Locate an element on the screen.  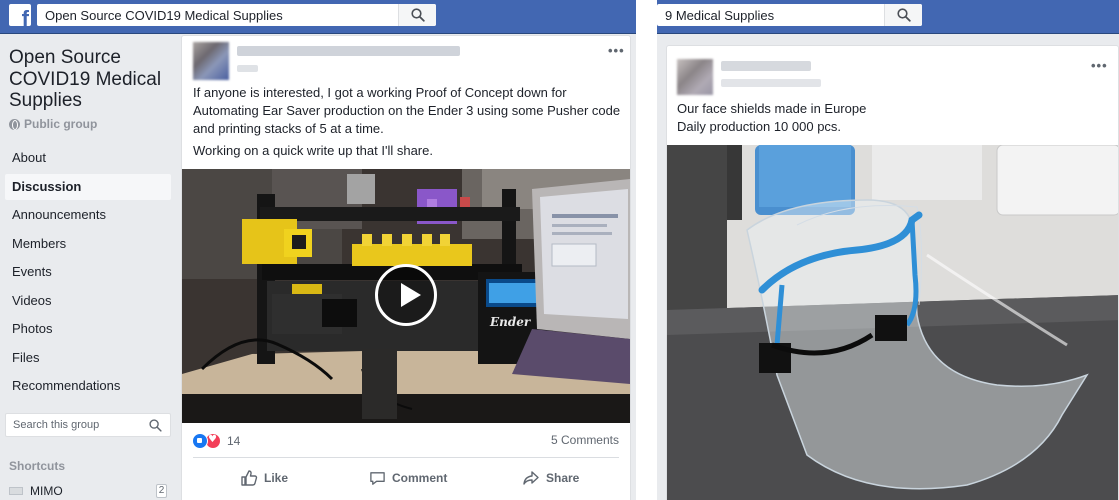
share-button: Share is located at coordinates (550, 478).